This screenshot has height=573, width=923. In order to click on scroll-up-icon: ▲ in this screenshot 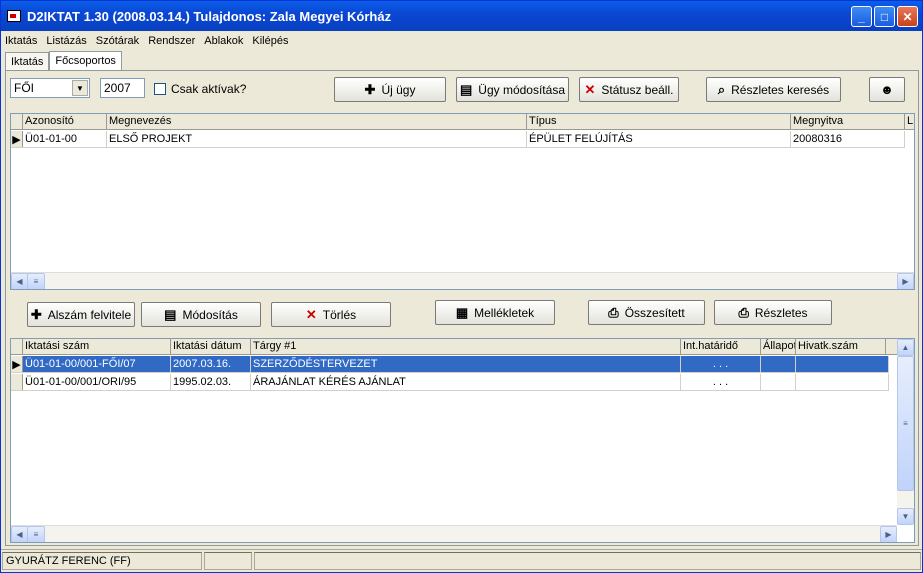, I will do `click(905, 347)`.